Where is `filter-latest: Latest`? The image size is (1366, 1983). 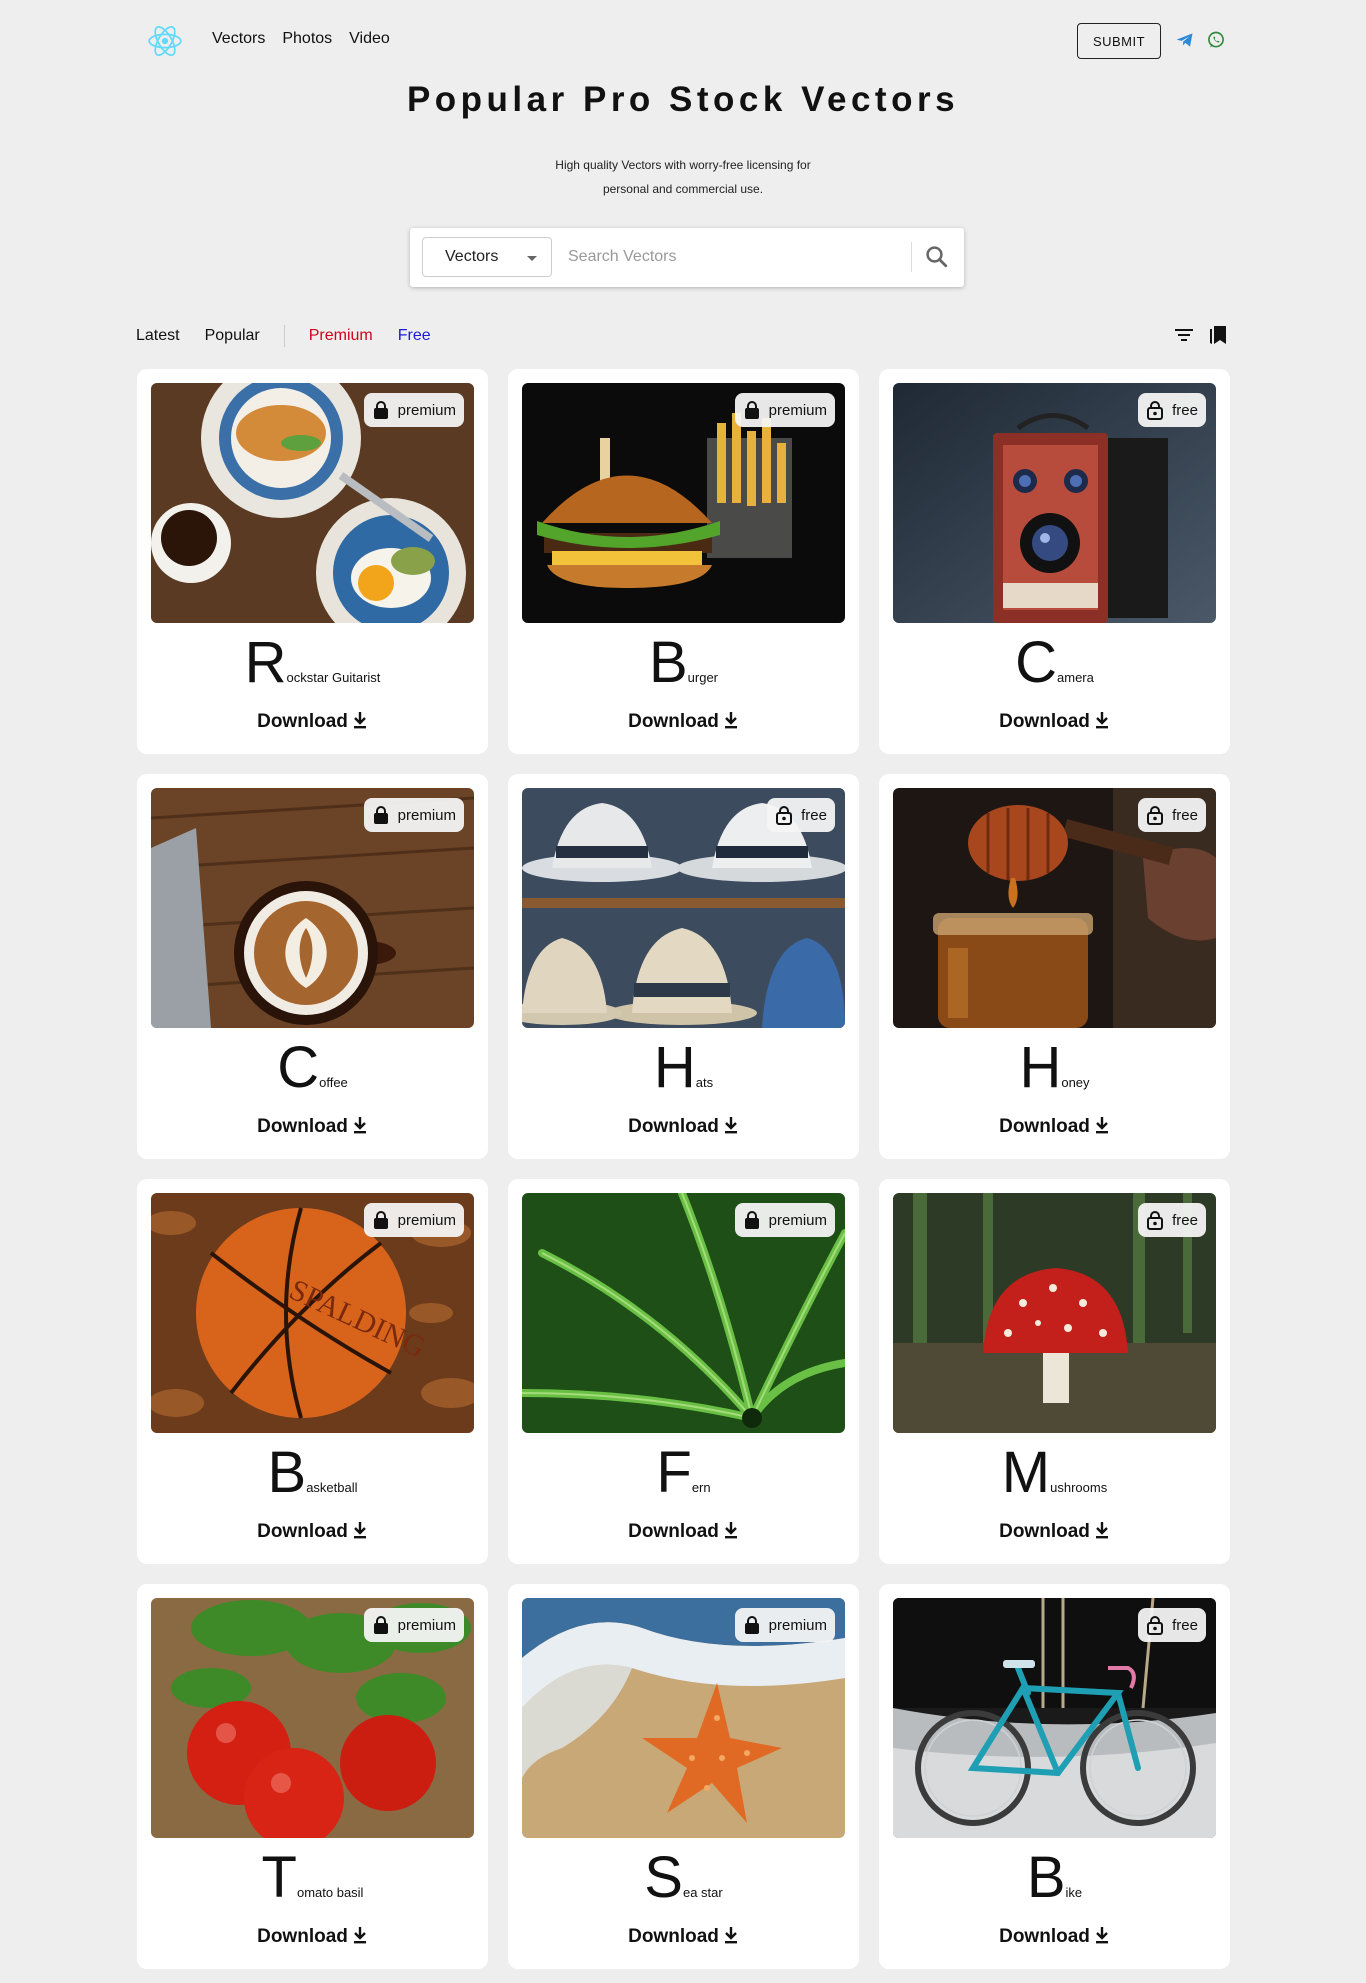
filter-latest: Latest is located at coordinates (158, 336).